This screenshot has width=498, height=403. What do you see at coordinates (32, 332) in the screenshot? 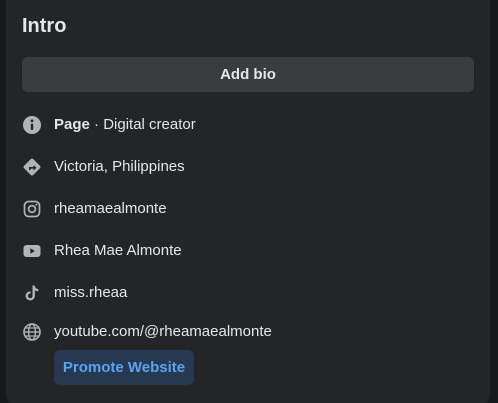
I see `globe-icon` at bounding box center [32, 332].